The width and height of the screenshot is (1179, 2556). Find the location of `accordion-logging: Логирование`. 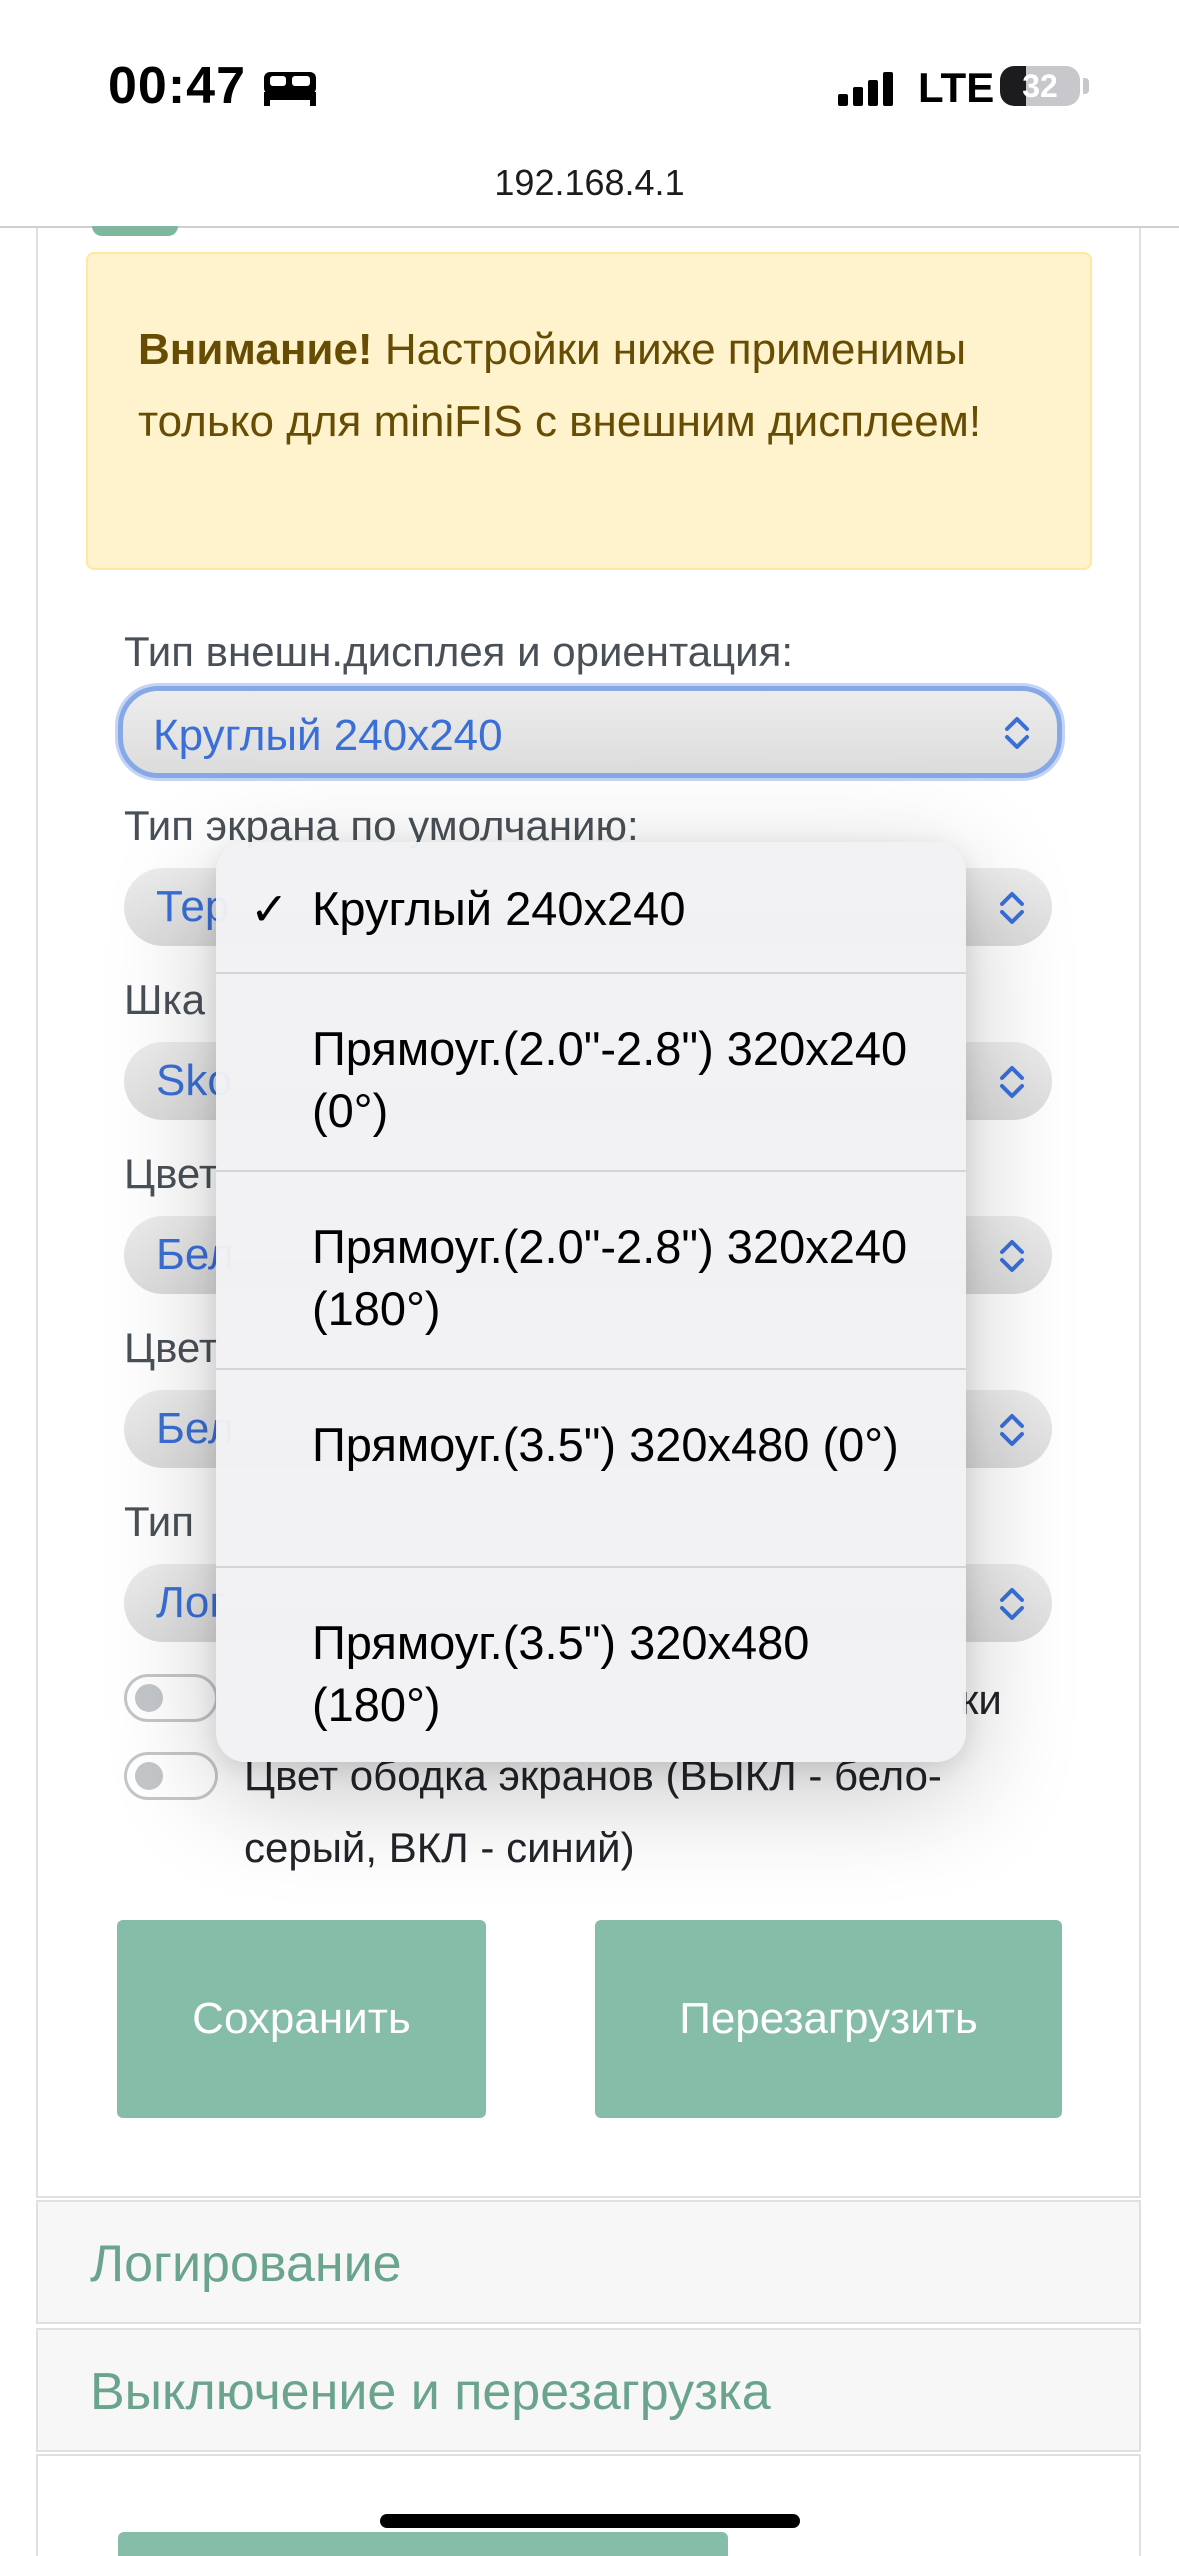

accordion-logging: Логирование is located at coordinates (588, 2262).